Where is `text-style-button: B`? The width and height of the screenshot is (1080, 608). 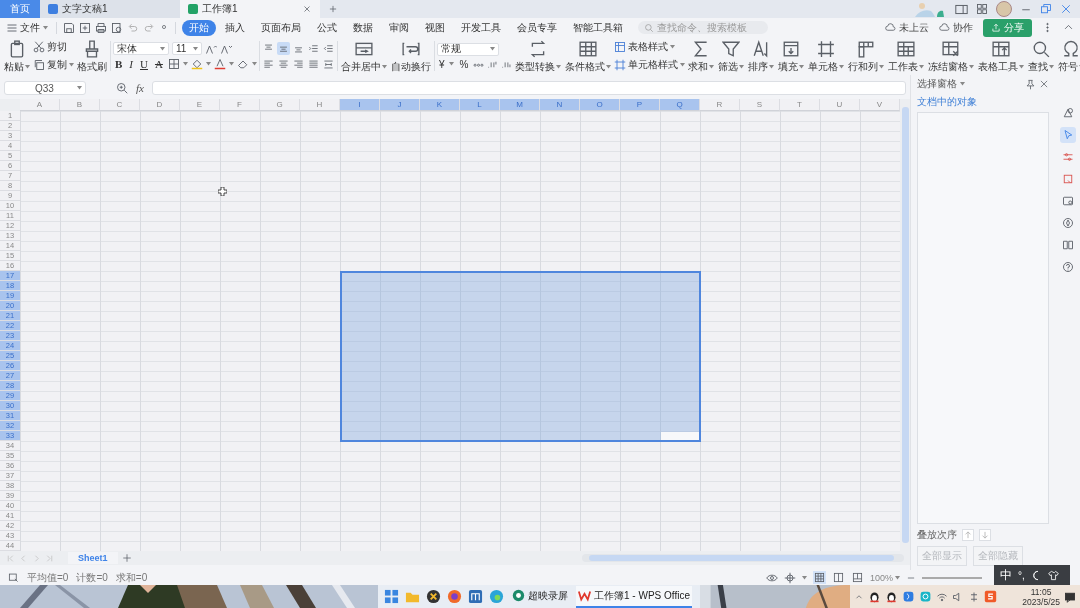
text-style-button: B is located at coordinates (119, 64).